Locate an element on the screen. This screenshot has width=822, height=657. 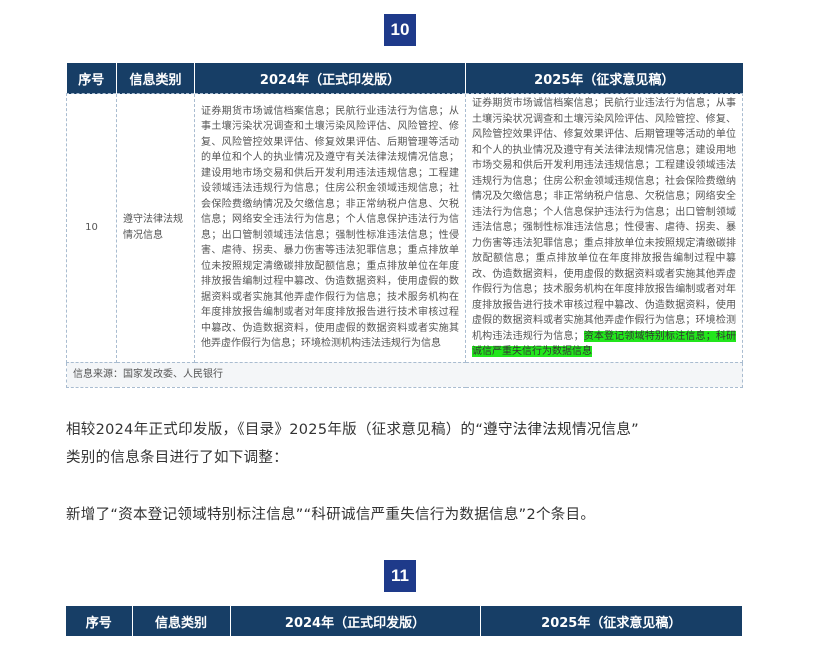
source-note: 信息来源：国家发改委、人民银行 is located at coordinates (404, 374).